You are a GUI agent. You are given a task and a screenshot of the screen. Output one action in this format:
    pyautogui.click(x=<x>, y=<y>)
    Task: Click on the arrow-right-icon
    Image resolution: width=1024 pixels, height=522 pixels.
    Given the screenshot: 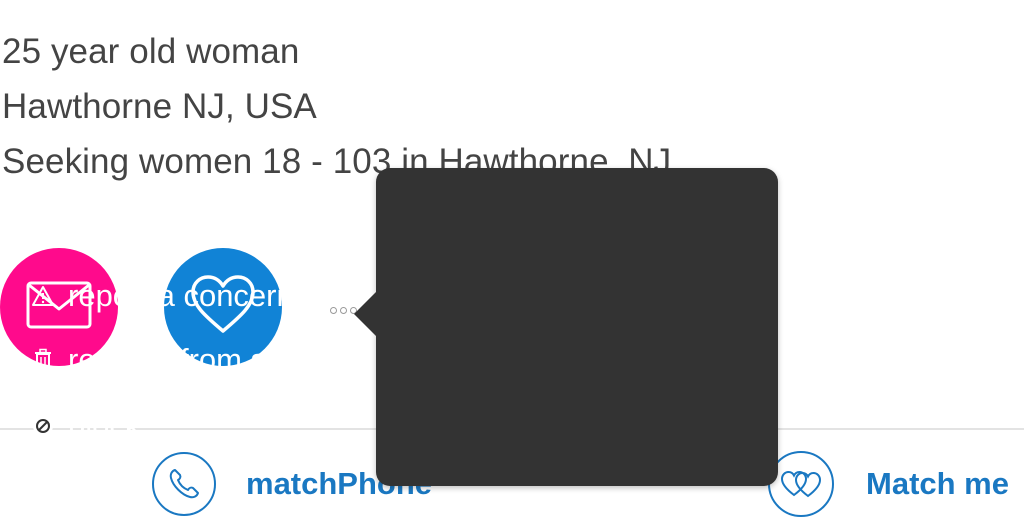 What is the action you would take?
    pyautogui.click(x=43, y=230)
    